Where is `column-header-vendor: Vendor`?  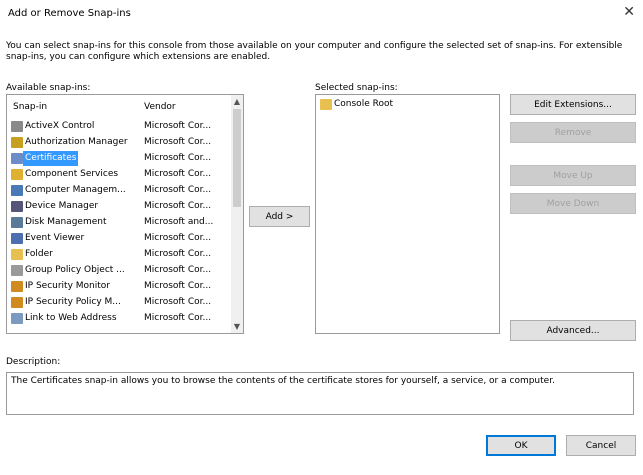 column-header-vendor: Vendor is located at coordinates (160, 107).